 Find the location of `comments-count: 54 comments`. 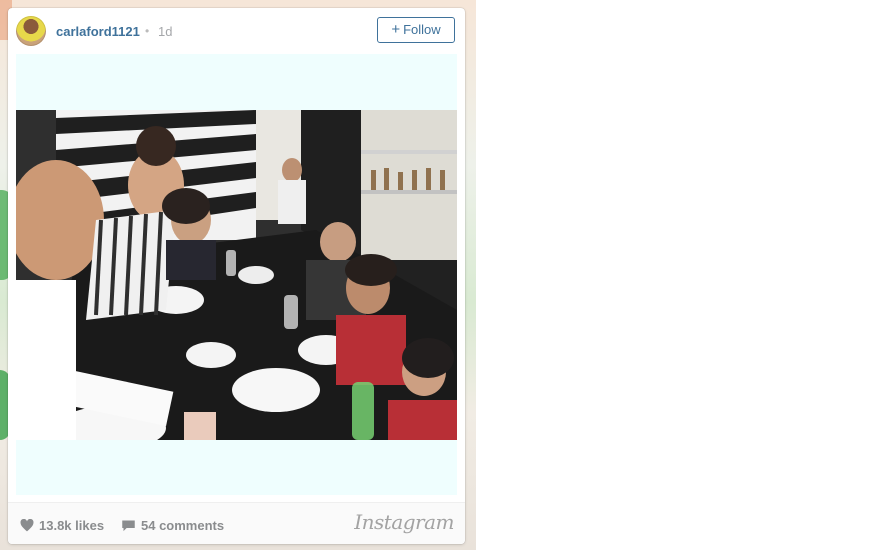

comments-count: 54 comments is located at coordinates (172, 525).